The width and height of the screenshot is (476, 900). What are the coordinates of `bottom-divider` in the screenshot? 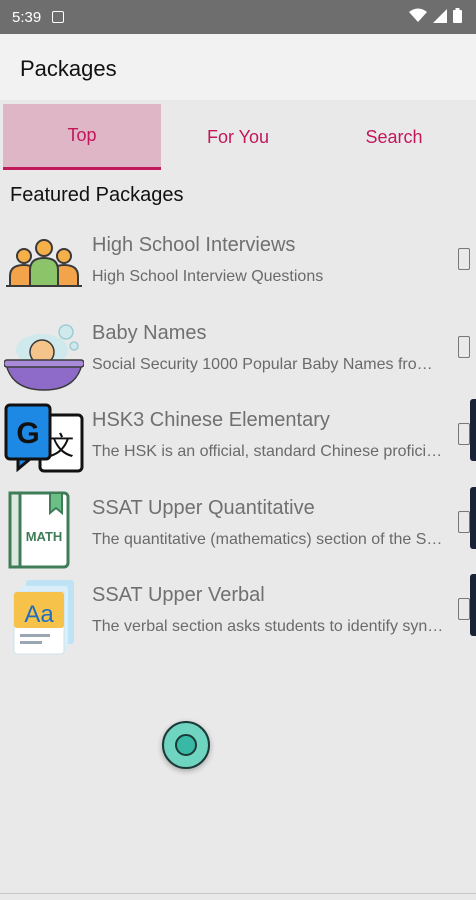 It's located at (238, 893).